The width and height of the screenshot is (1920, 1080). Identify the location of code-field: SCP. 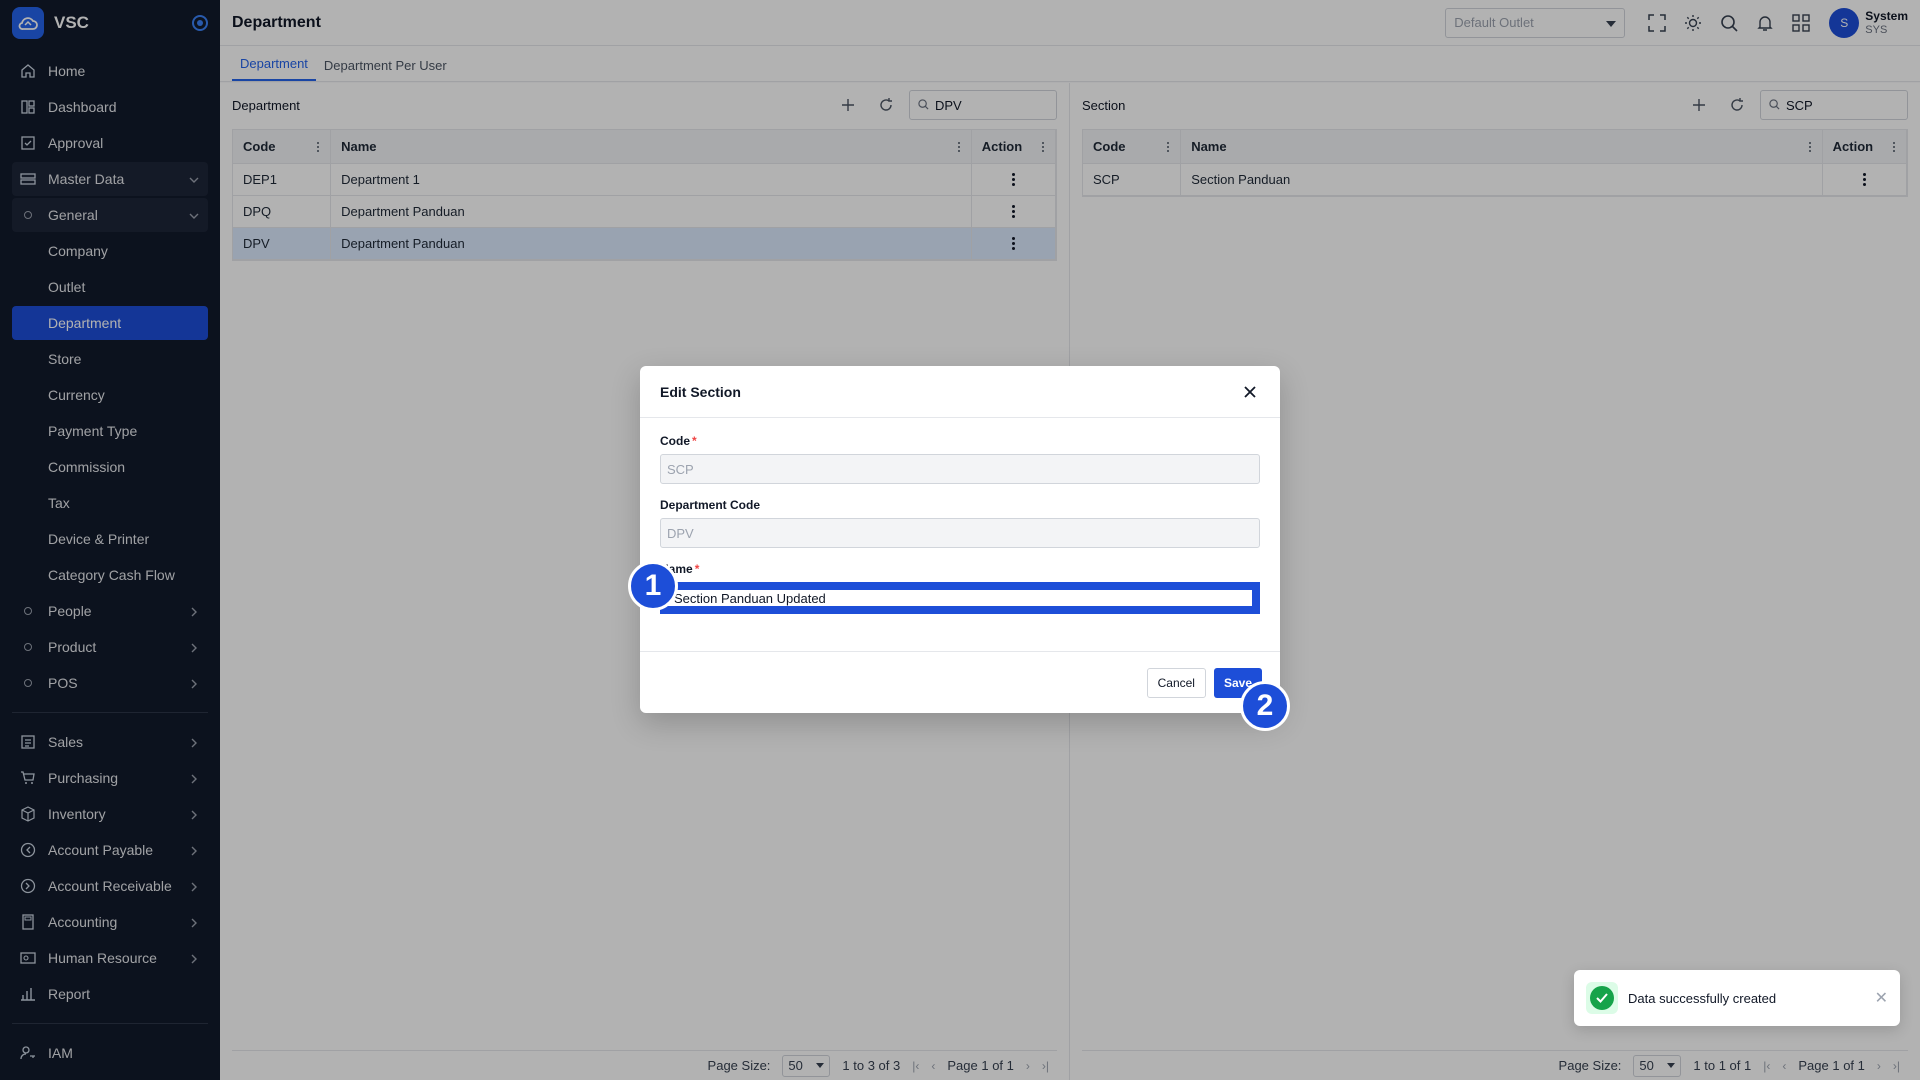
(960, 469).